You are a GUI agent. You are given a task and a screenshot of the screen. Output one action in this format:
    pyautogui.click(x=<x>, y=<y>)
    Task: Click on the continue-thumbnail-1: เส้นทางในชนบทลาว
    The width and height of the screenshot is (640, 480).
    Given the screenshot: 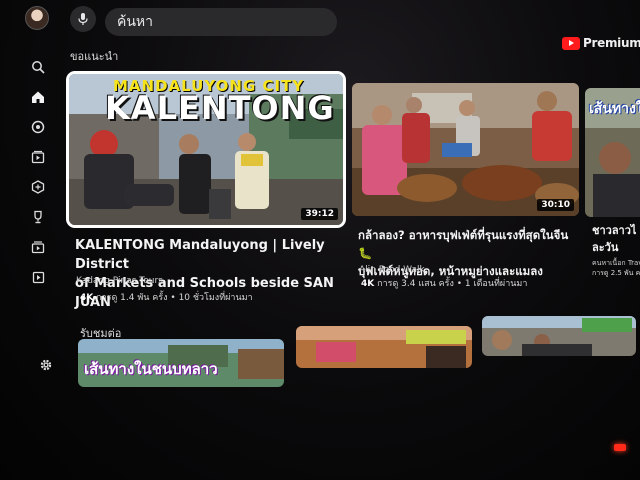 What is the action you would take?
    pyautogui.click(x=181, y=363)
    